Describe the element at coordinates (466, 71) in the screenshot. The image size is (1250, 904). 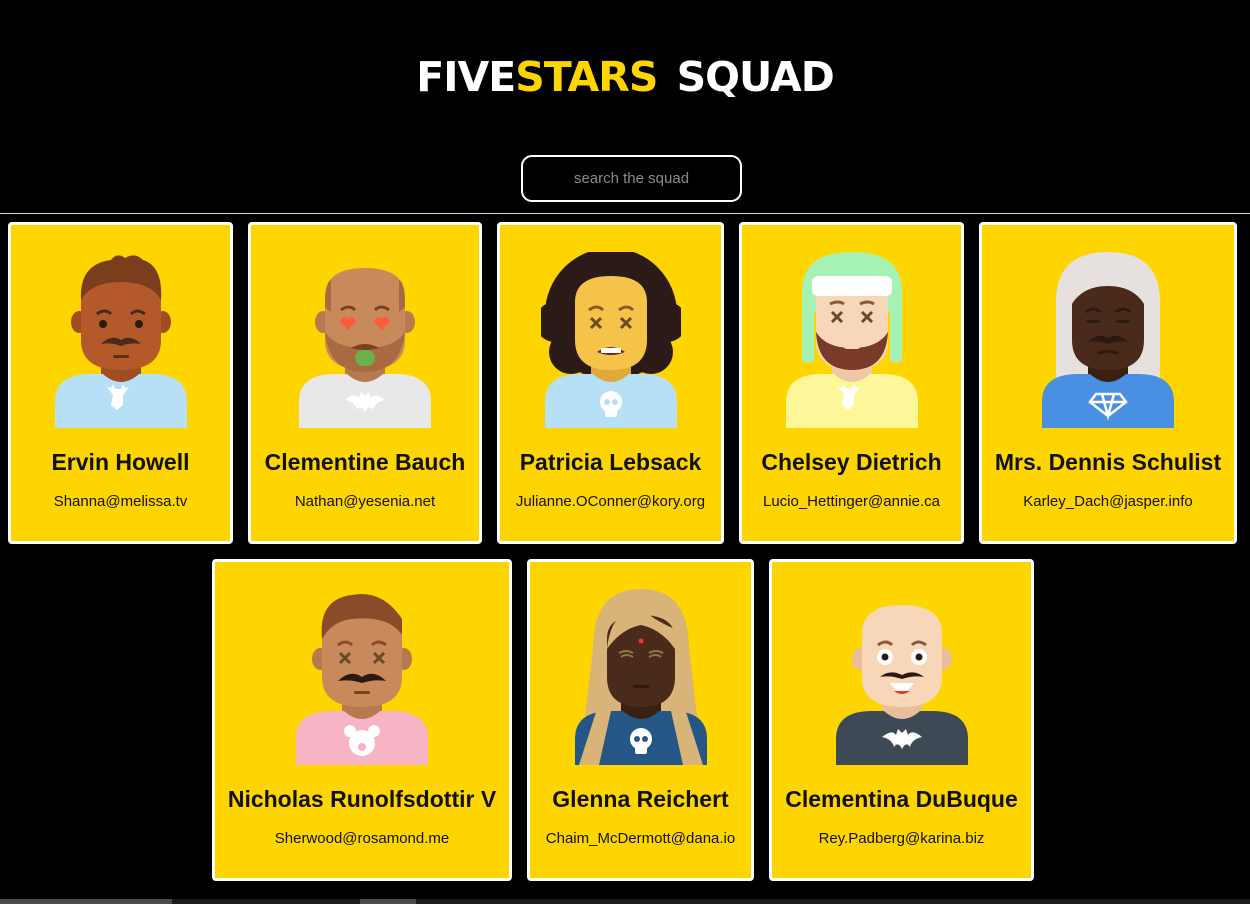
I see `logo-five: Five` at that location.